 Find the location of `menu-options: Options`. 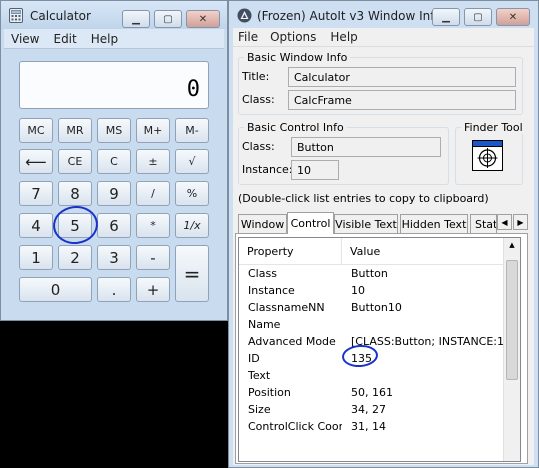

menu-options: Options is located at coordinates (293, 37).